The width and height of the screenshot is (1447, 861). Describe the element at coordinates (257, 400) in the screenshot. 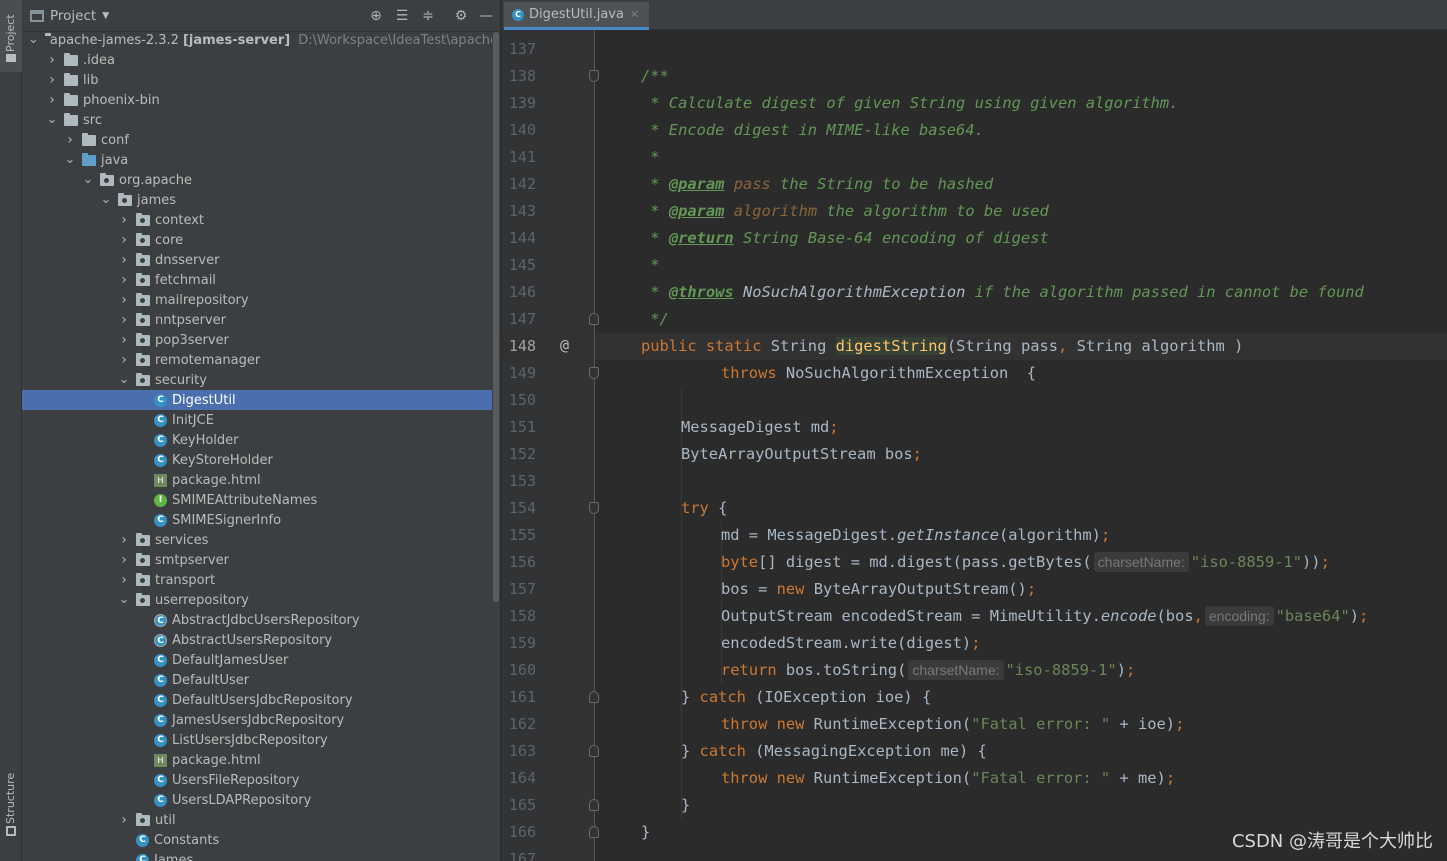

I see `tree-file-item: C DigestUtil` at that location.